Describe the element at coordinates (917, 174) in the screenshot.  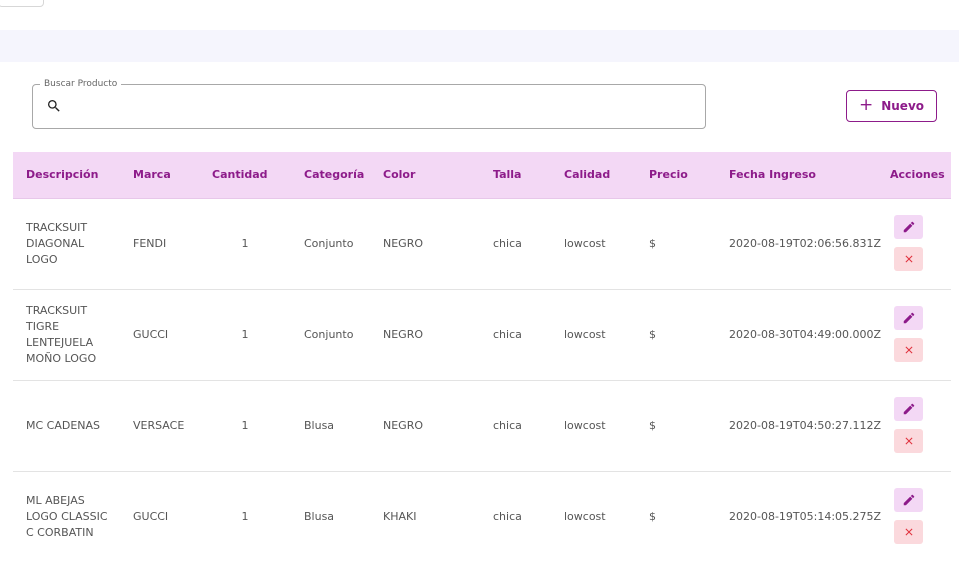
I see `header-acciones: Acciones` at that location.